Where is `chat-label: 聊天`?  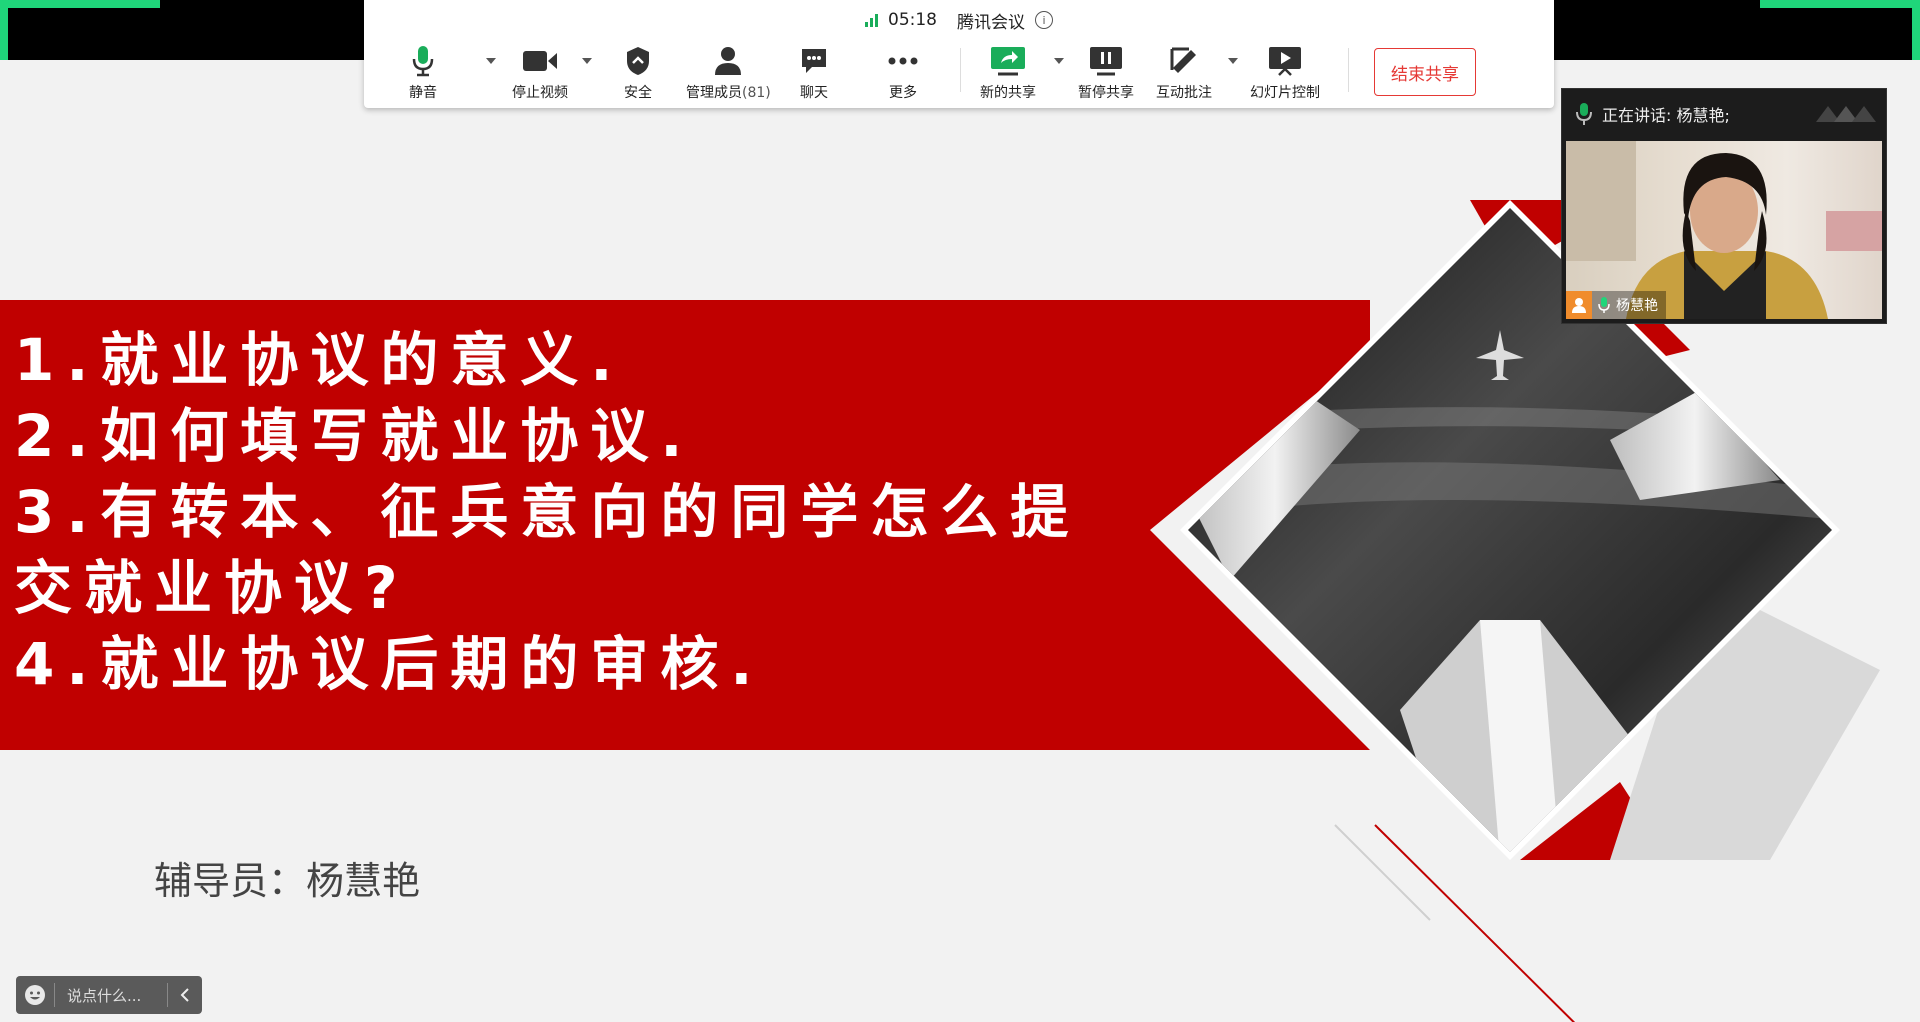 chat-label: 聊天 is located at coordinates (814, 93).